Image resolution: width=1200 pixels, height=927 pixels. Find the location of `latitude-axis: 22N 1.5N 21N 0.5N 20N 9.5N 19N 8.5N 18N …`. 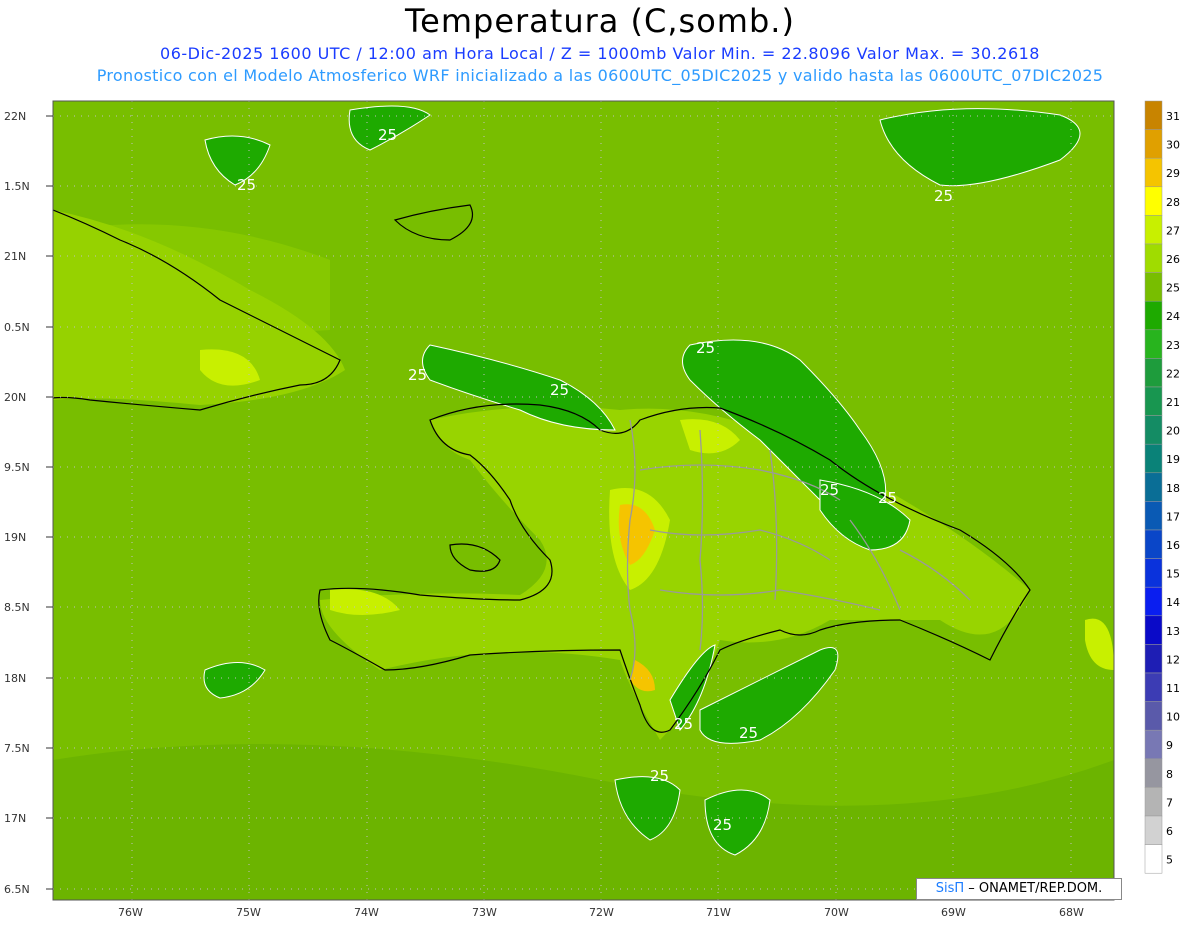

latitude-axis: 22N 1.5N 21N 0.5N 20N 9.5N 19N 8.5N 18N … is located at coordinates (17, 503).